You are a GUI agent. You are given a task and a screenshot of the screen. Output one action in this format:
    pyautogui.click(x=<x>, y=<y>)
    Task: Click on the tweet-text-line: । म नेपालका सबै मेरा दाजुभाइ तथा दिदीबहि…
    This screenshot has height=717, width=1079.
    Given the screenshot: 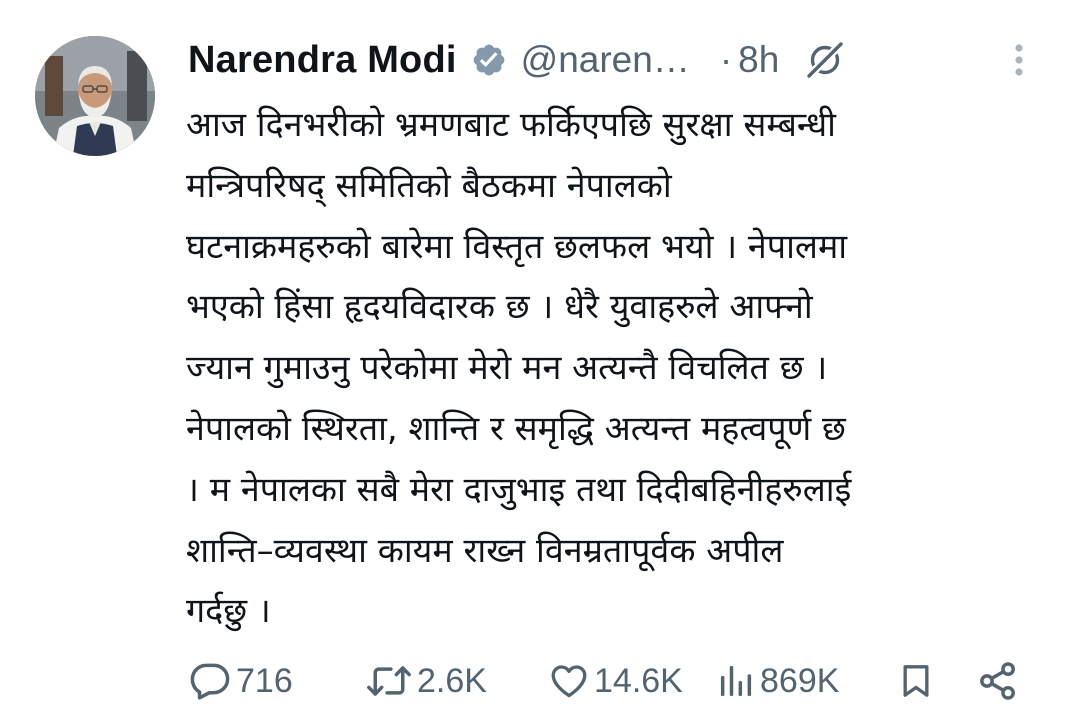 What is the action you would take?
    pyautogui.click(x=519, y=489)
    